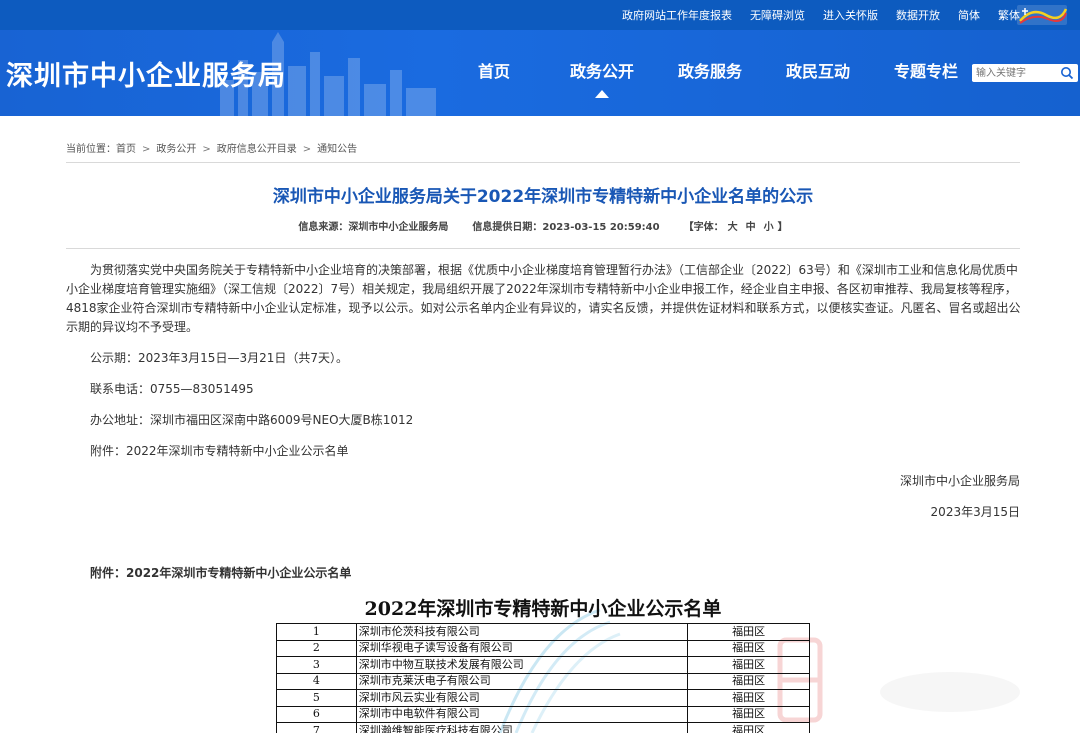  What do you see at coordinates (522, 648) in the screenshot?
I see `enterprise-name: 深圳华视电子读写设备有限公司` at bounding box center [522, 648].